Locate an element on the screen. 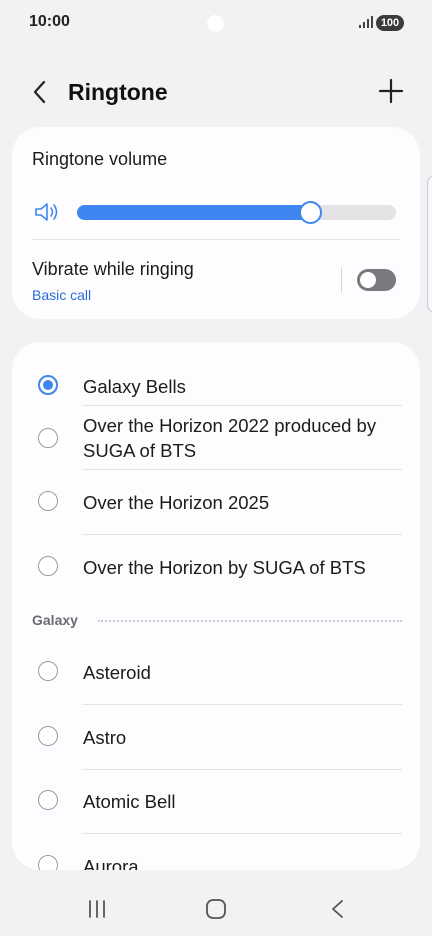 The height and width of the screenshot is (936, 432). ringtone-label: Asteroid is located at coordinates (117, 672).